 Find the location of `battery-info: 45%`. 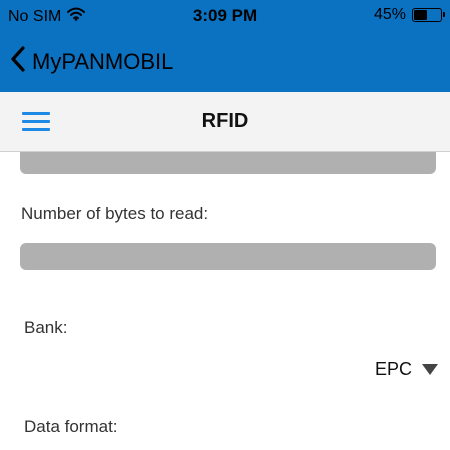

battery-info: 45% is located at coordinates (409, 15).